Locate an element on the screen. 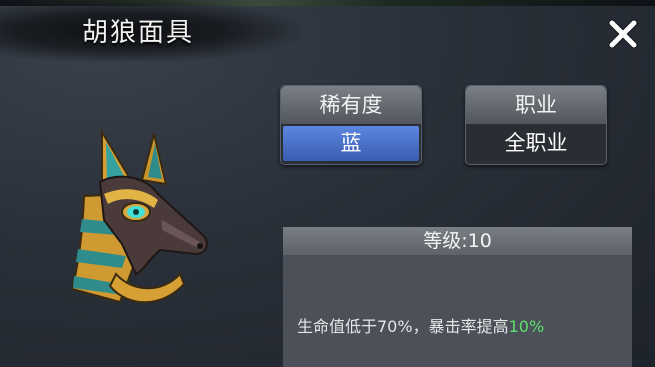  rarity-box: 稀有度 蓝 is located at coordinates (351, 125).